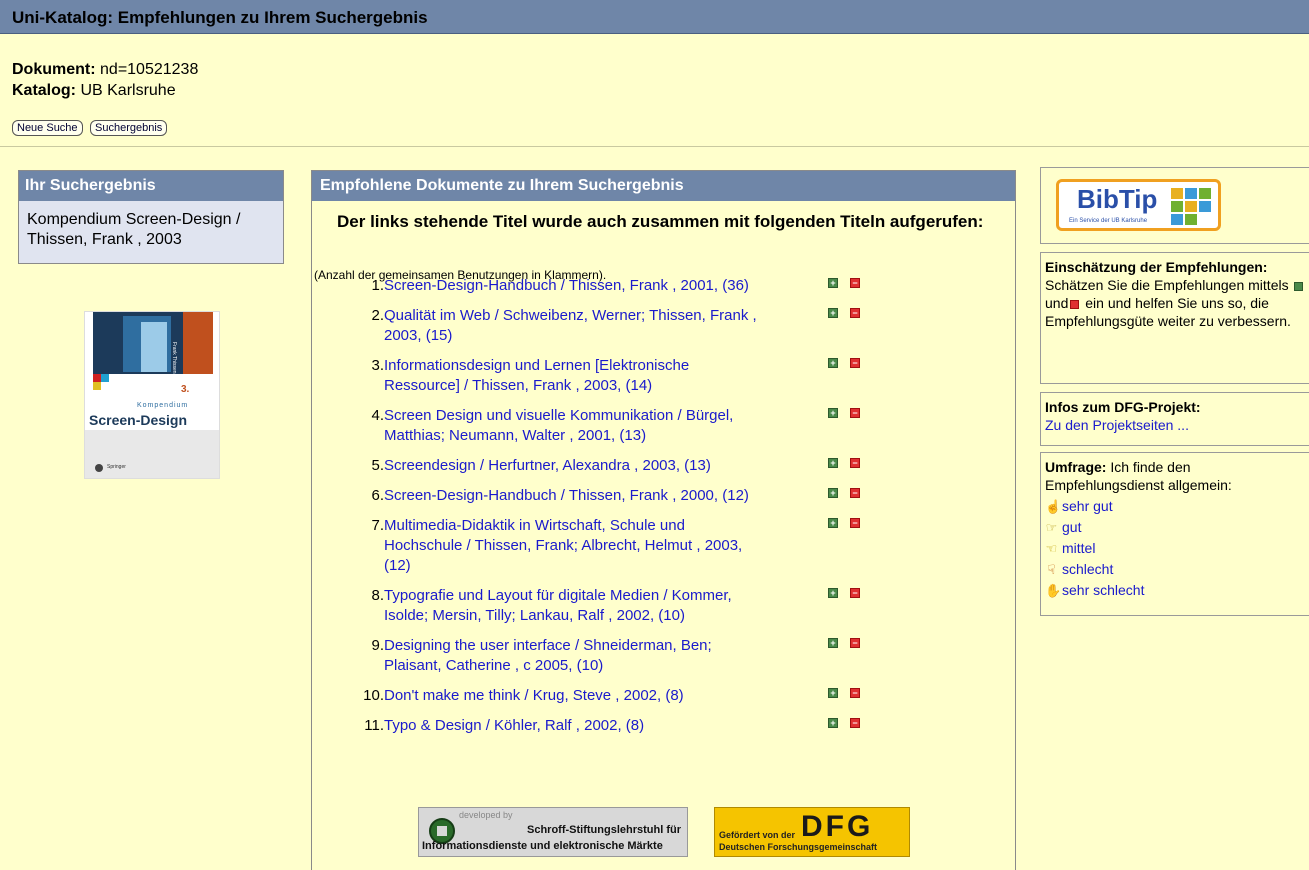 This screenshot has width=1309, height=870. Describe the element at coordinates (1176, 569) in the screenshot. I see `survey-option: ☟ schlecht` at that location.